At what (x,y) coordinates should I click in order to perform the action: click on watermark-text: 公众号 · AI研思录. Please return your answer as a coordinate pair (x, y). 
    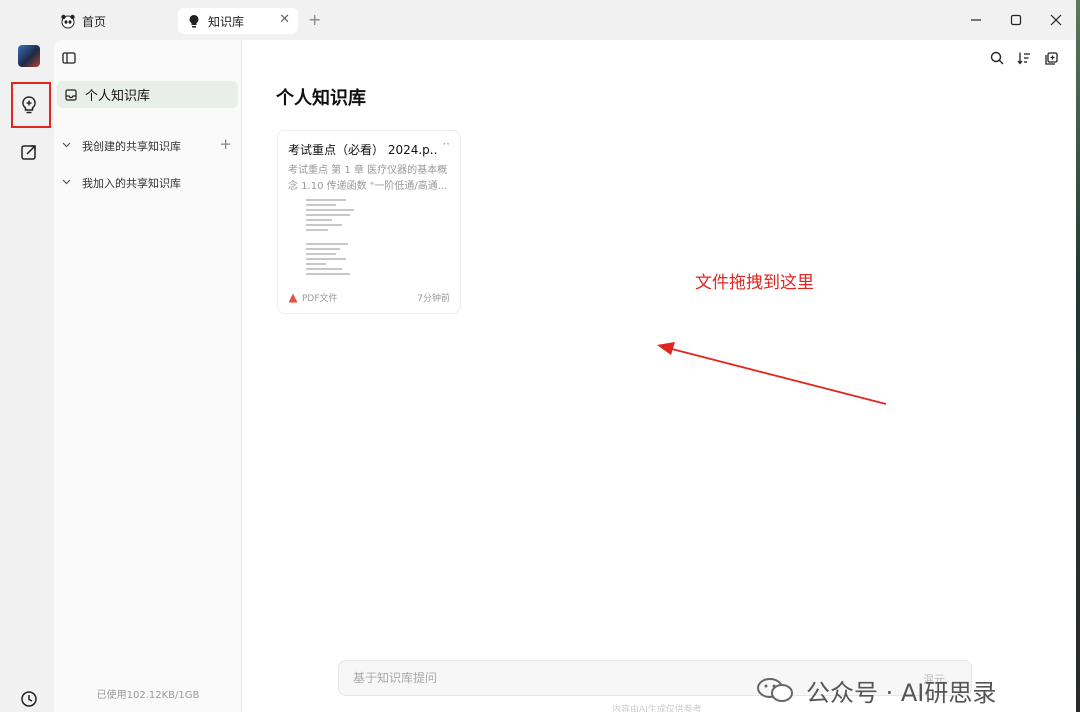
    Looking at the image, I should click on (901, 692).